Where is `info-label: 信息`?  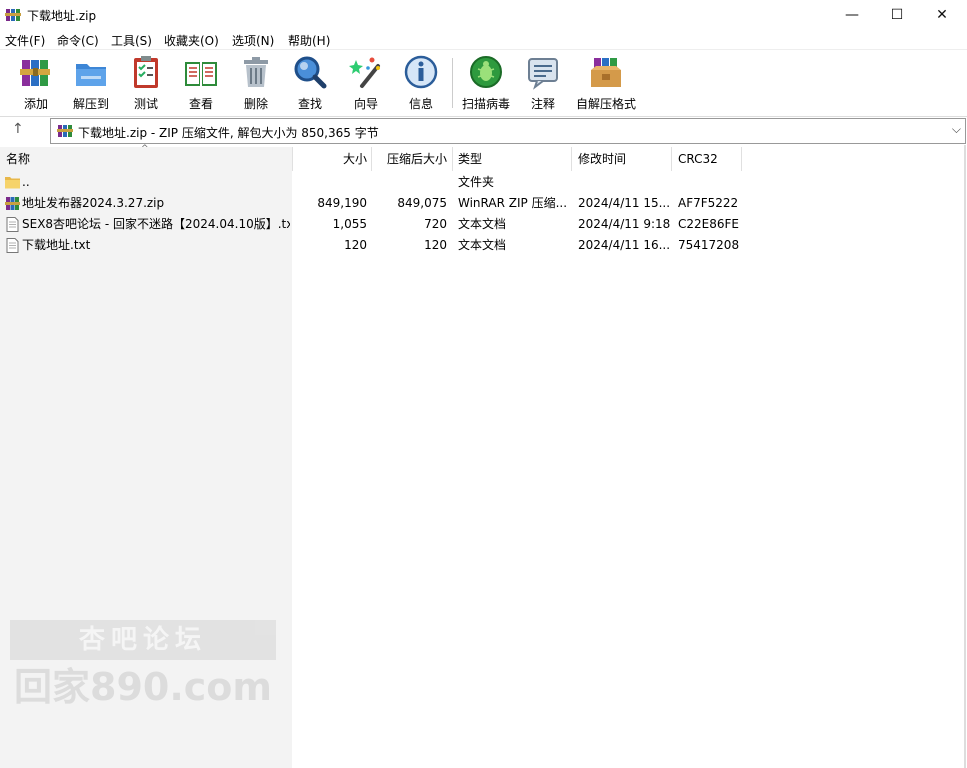
info-label: 信息 is located at coordinates (420, 104).